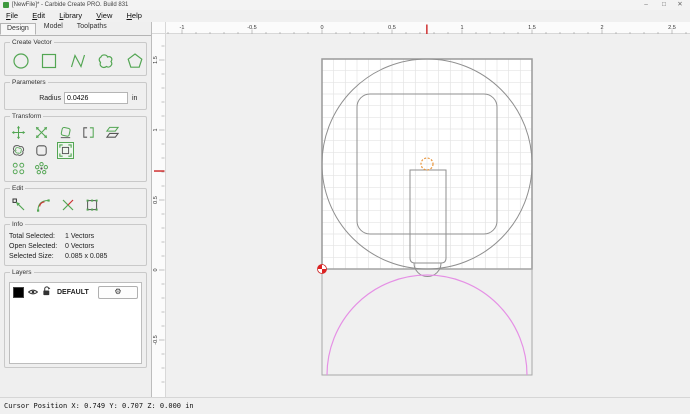 This screenshot has width=690, height=414. What do you see at coordinates (43, 205) in the screenshot?
I see `curve-edit-tool-icon` at bounding box center [43, 205].